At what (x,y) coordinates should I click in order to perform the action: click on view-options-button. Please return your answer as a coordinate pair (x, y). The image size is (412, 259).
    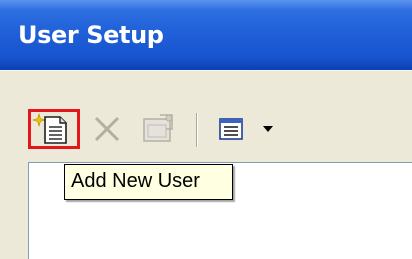
    Looking at the image, I should click on (245, 129).